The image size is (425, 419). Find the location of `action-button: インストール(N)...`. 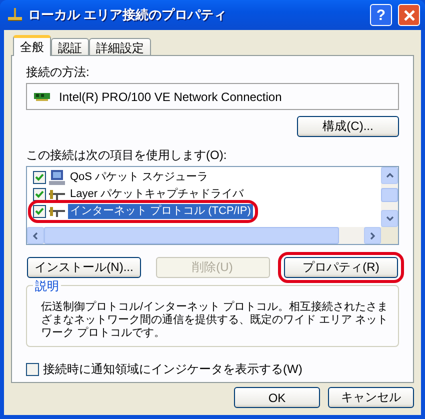

action-button: インストール(N)... is located at coordinates (84, 267).